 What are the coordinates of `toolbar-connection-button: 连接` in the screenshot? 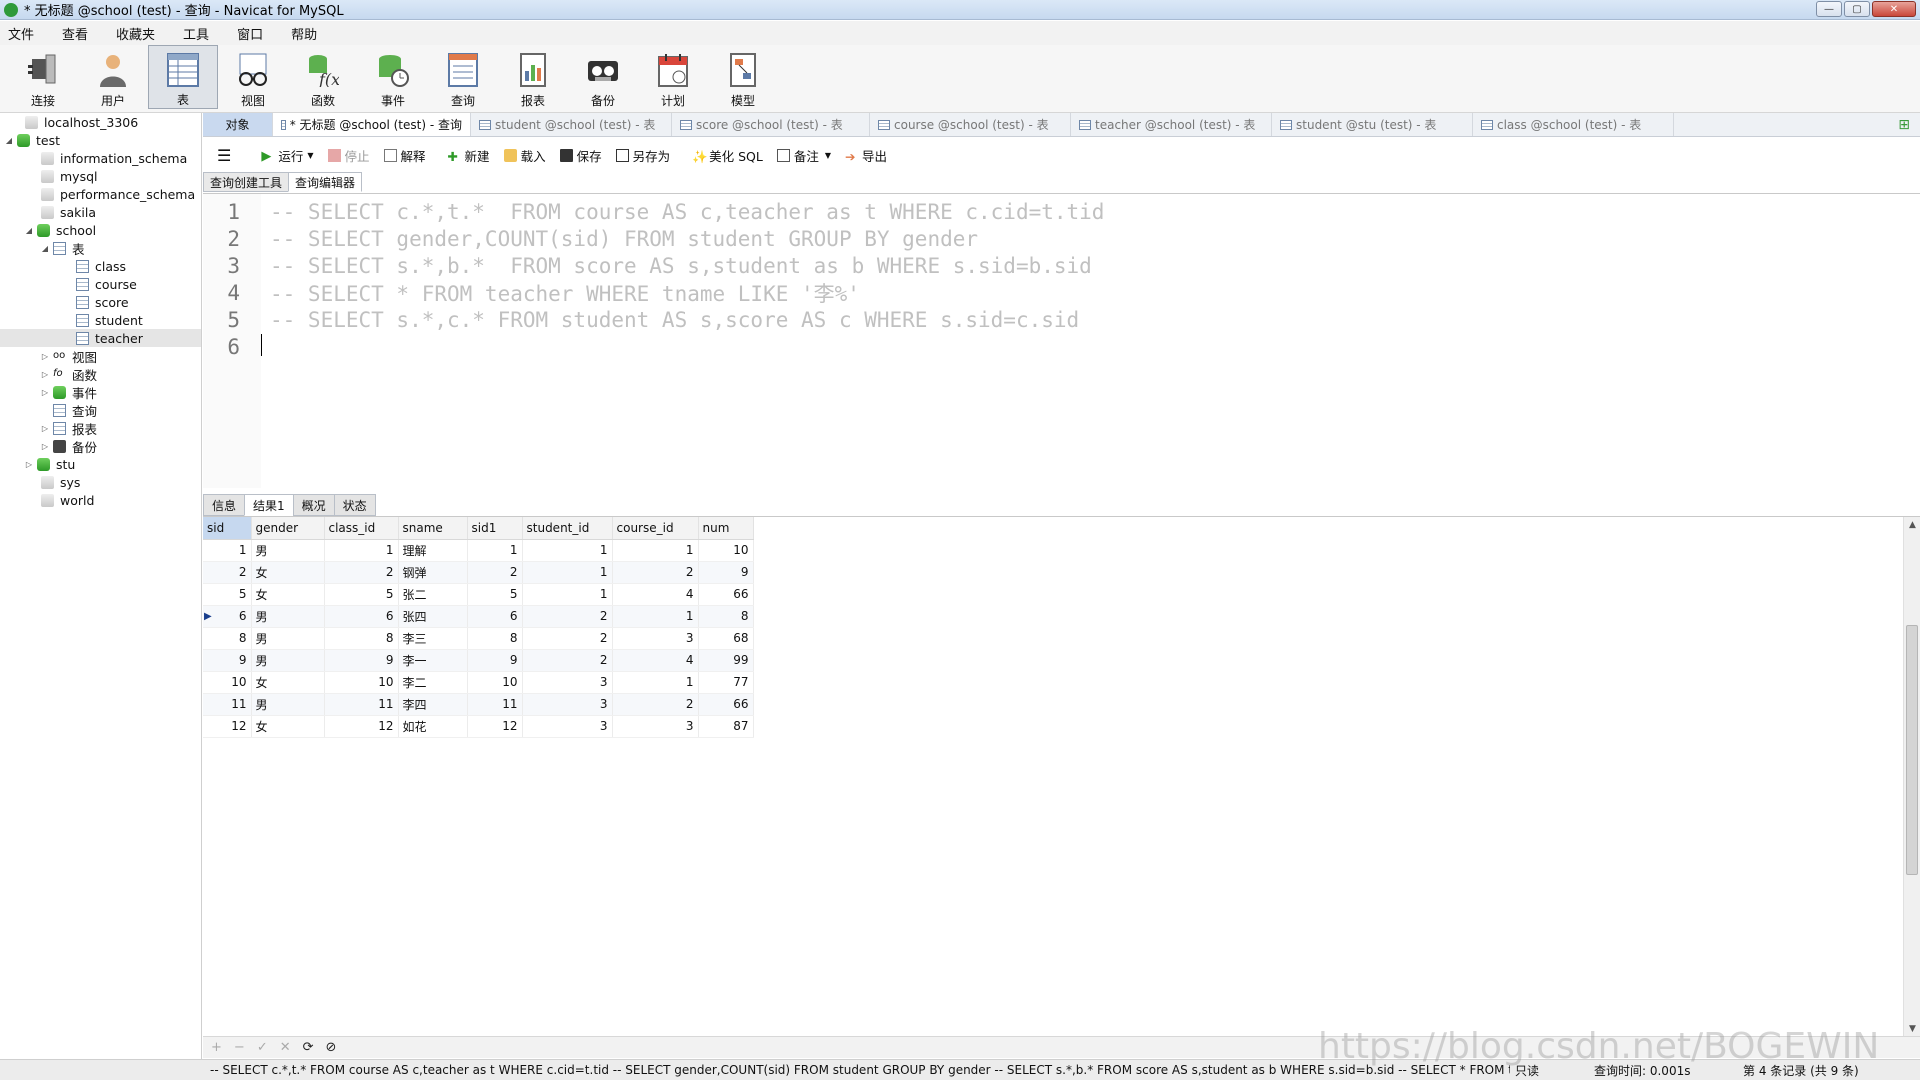 It's located at (43, 77).